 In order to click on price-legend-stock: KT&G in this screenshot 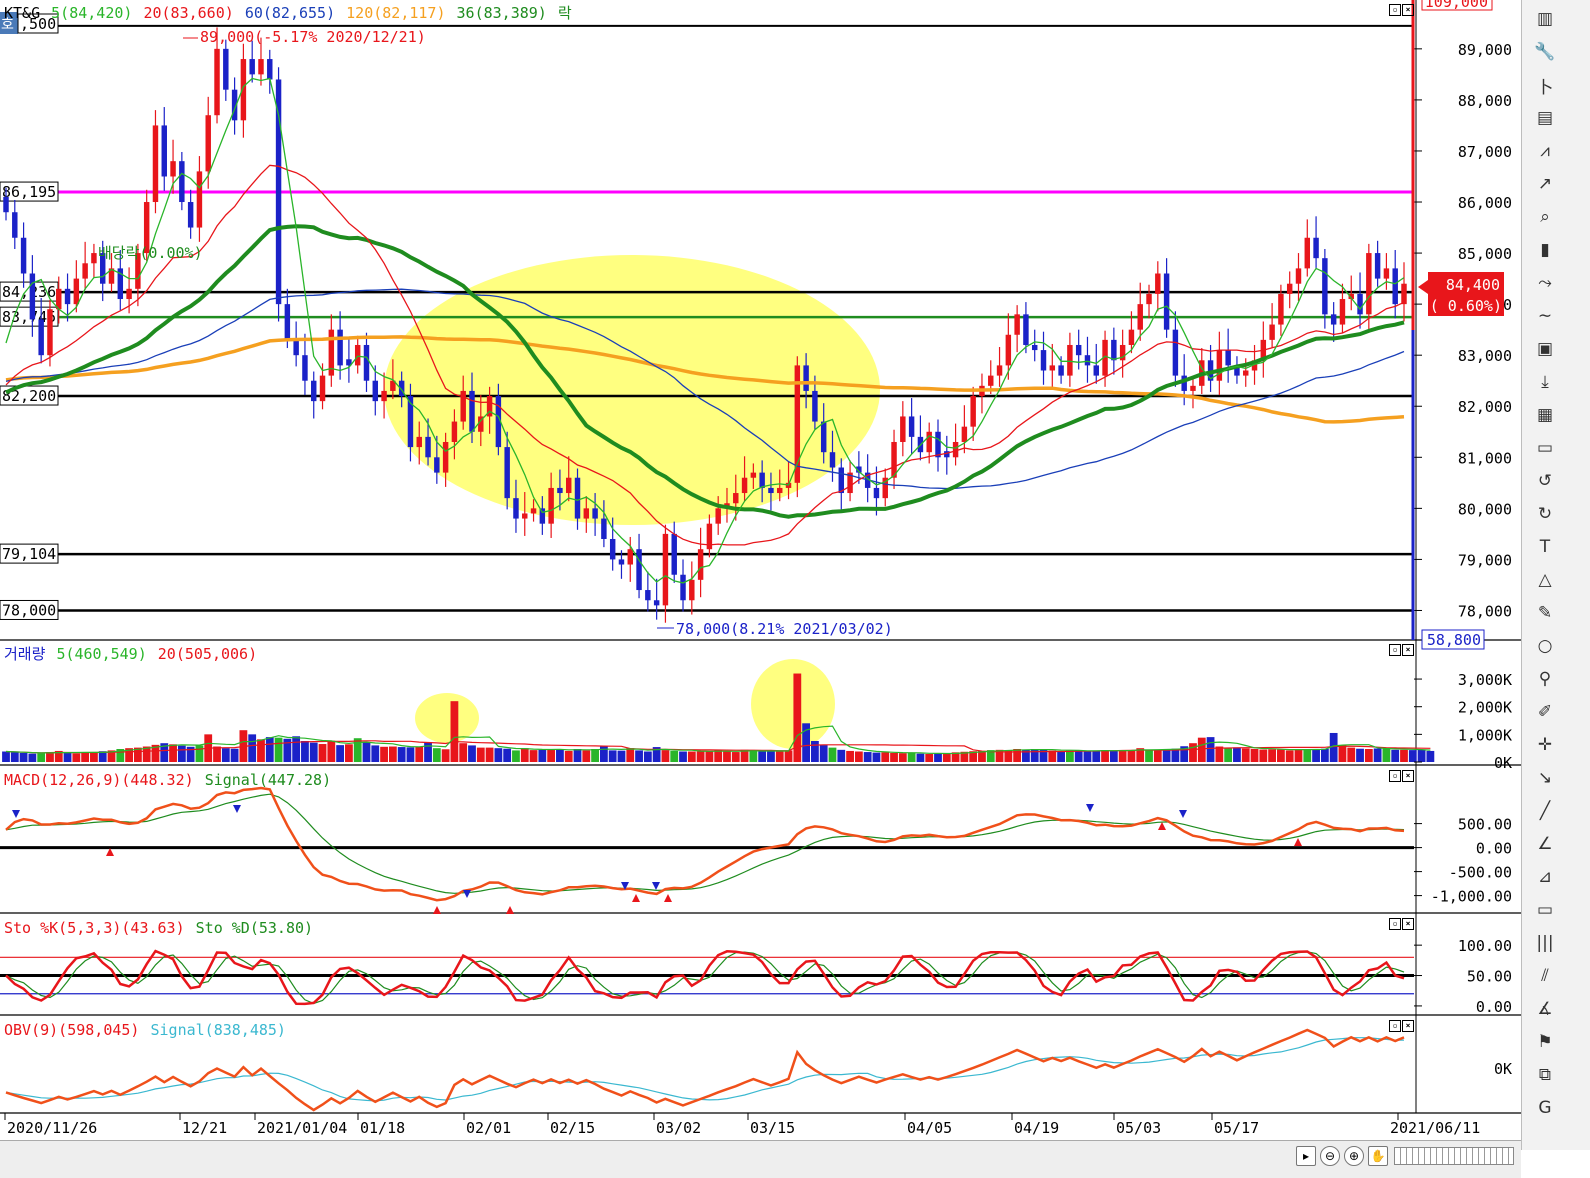, I will do `click(22, 13)`.